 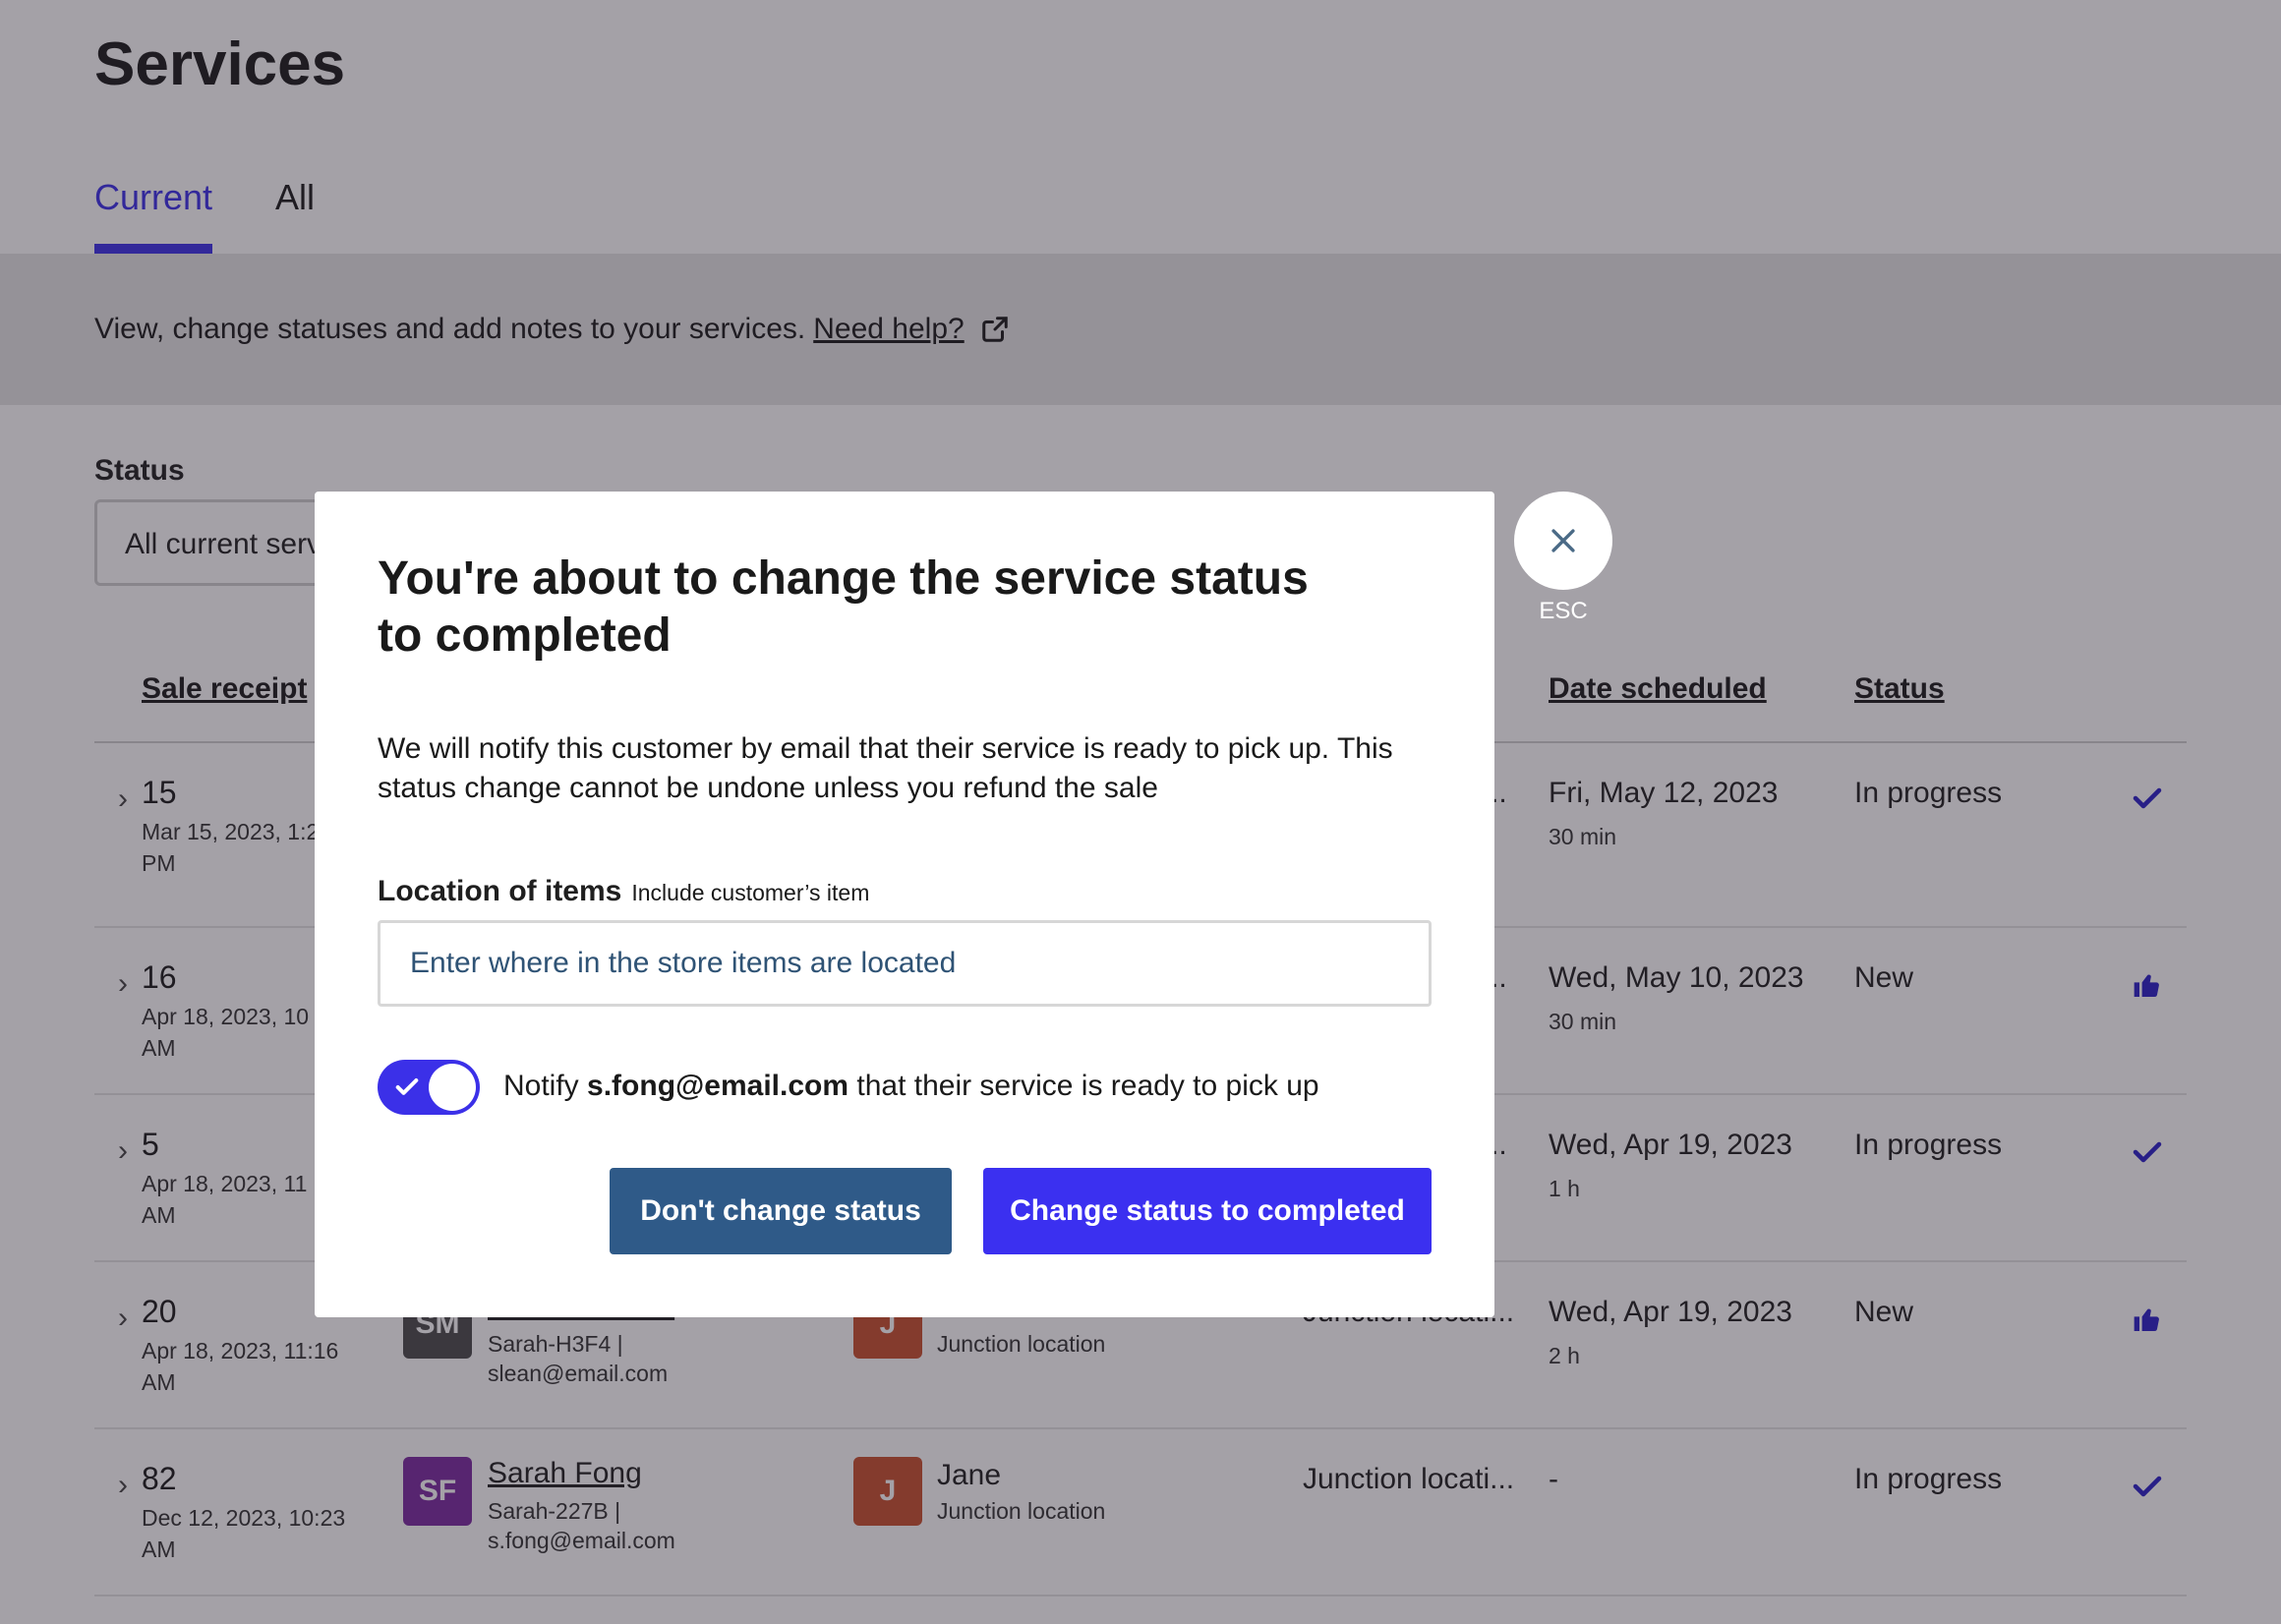 What do you see at coordinates (750, 892) in the screenshot?
I see `location-hint: Include customer’s item` at bounding box center [750, 892].